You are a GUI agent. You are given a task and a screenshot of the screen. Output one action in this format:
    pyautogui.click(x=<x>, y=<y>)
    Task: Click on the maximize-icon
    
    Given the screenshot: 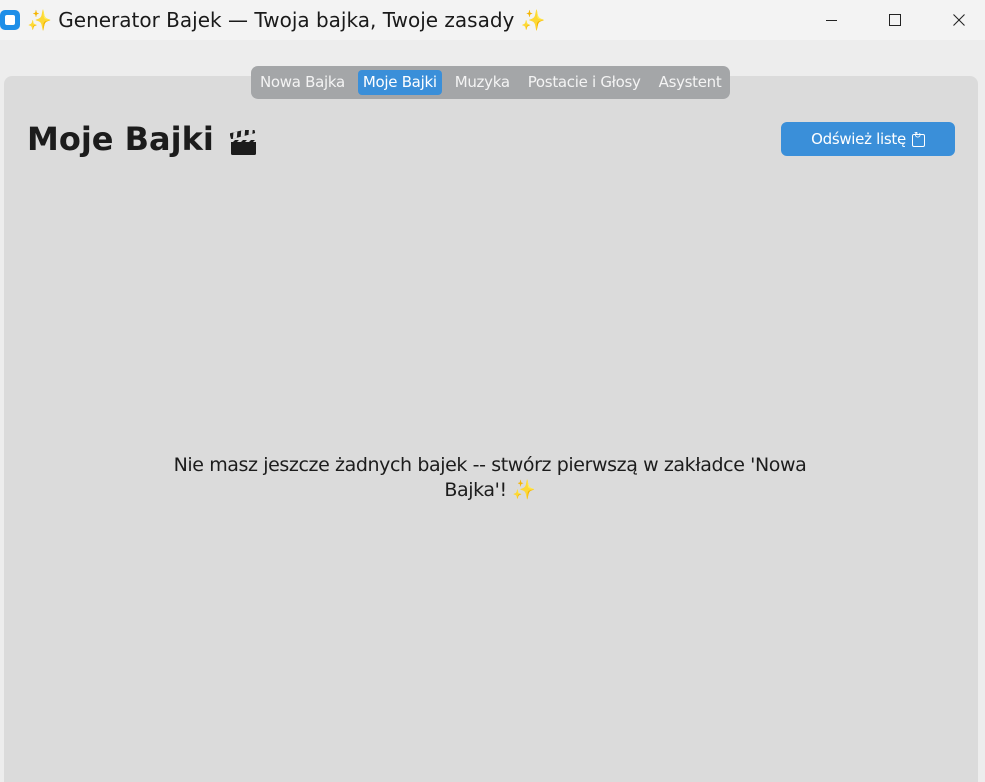 What is the action you would take?
    pyautogui.click(x=895, y=20)
    